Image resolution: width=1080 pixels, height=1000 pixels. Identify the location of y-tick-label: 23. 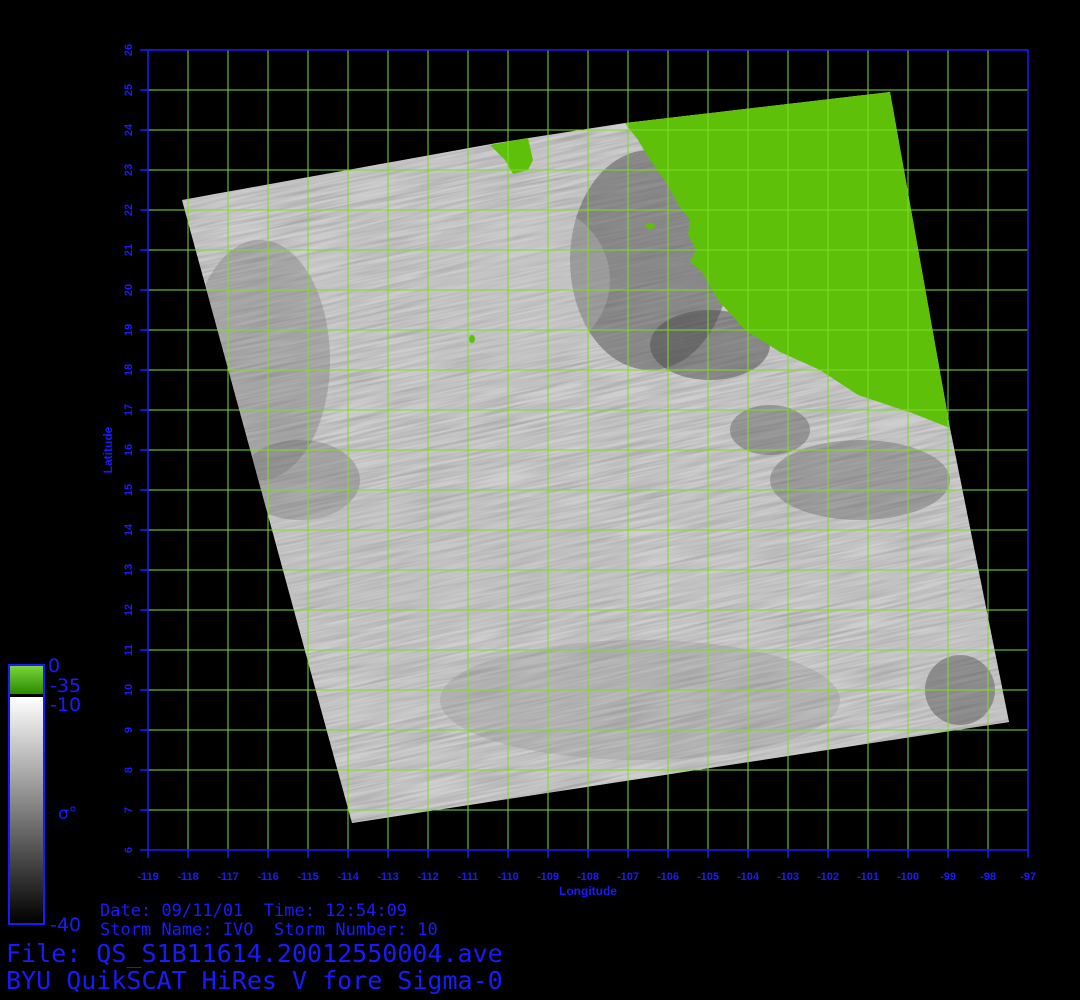
(129, 170).